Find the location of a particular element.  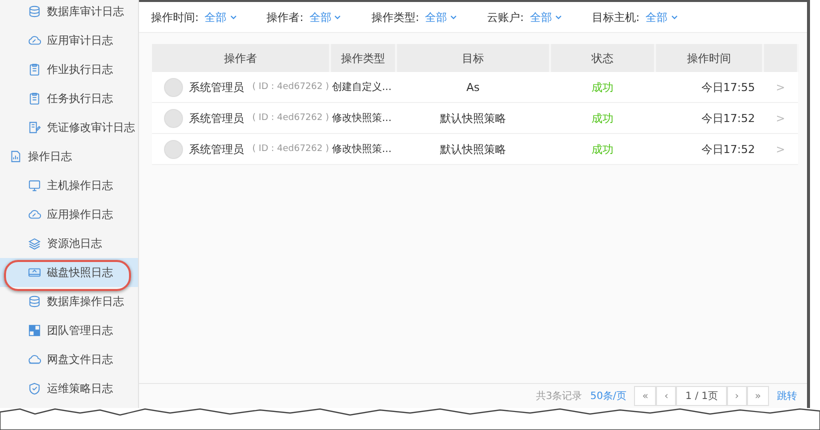

sidebar-item: 主机操作日志 is located at coordinates (69, 185).